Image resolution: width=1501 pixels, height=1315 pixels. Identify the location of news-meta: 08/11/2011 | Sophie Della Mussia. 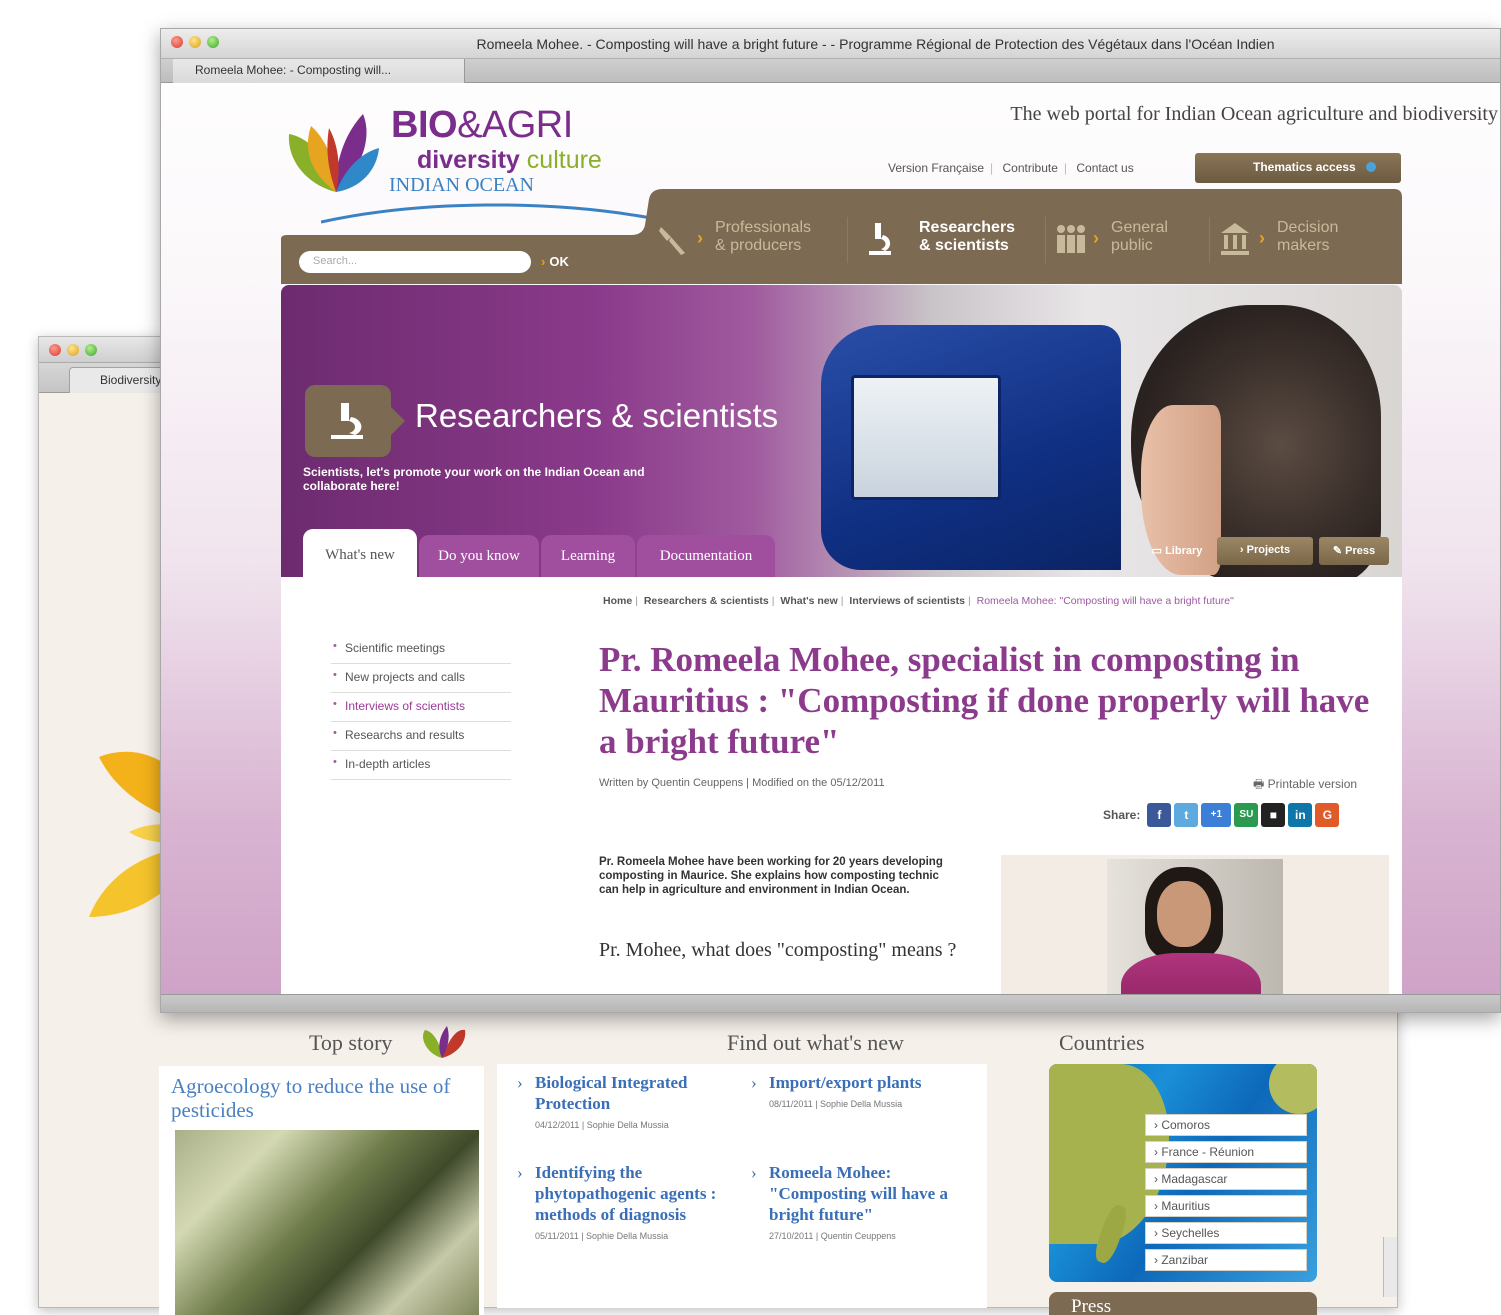
(836, 1104).